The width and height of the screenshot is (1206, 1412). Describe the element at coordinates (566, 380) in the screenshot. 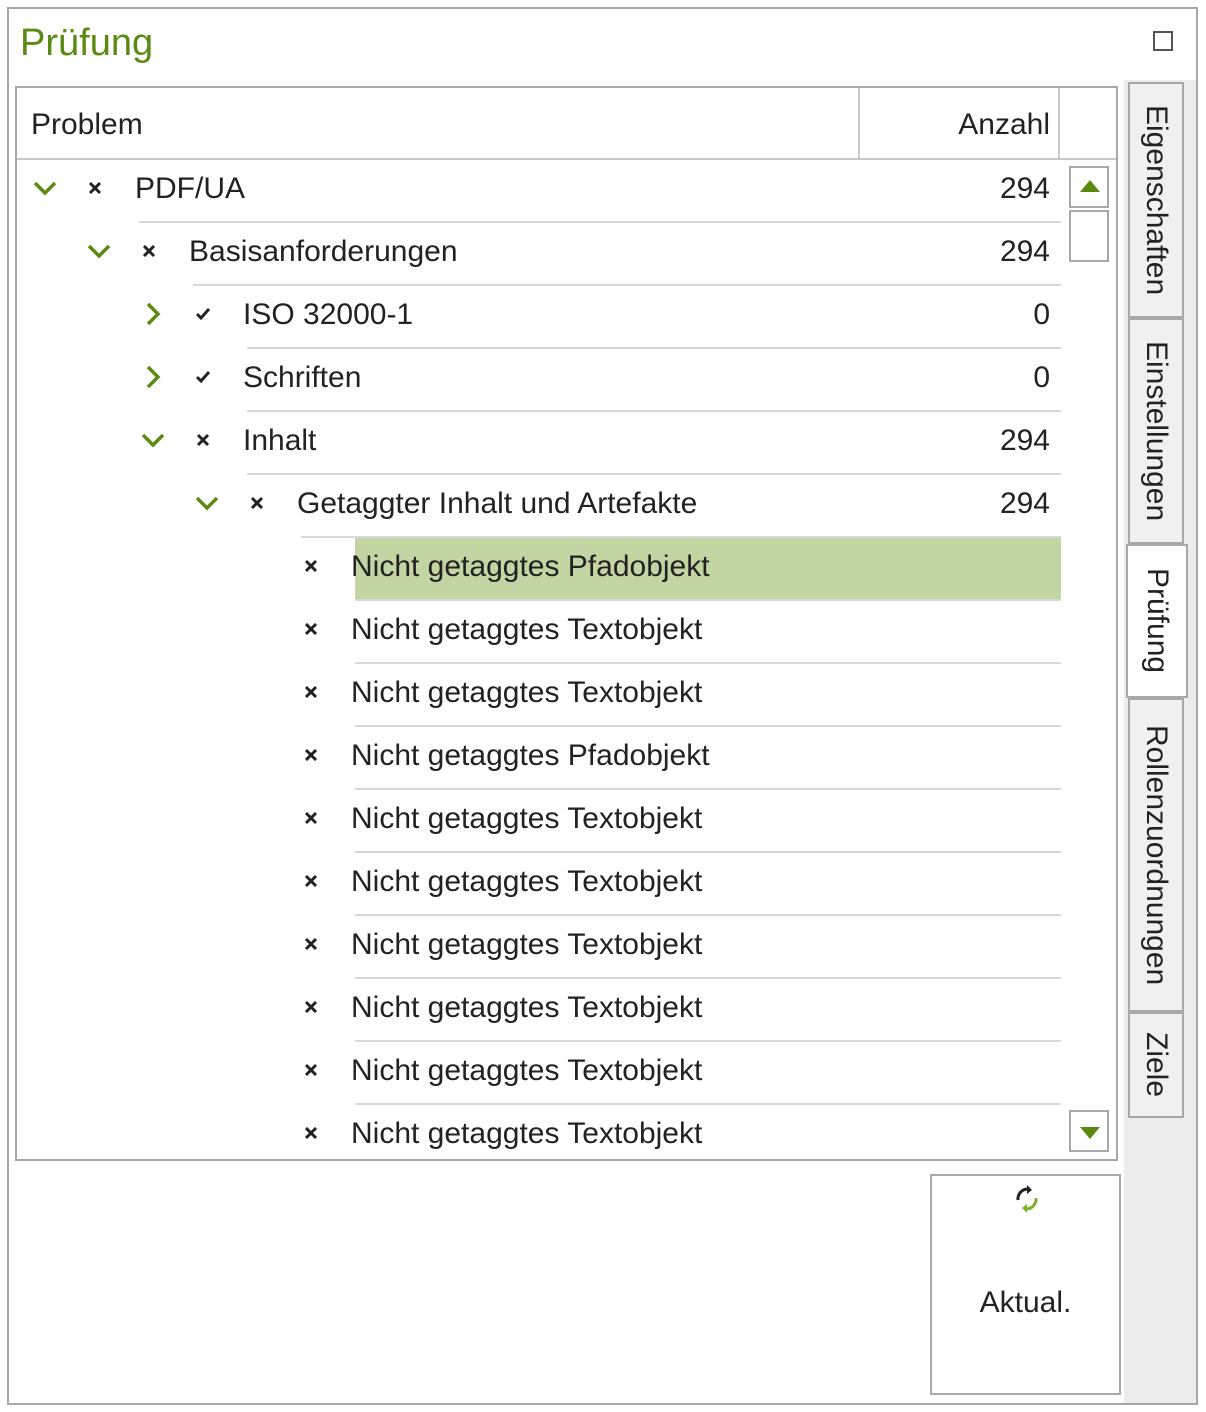

I see `tree-row: Schriften 0` at that location.